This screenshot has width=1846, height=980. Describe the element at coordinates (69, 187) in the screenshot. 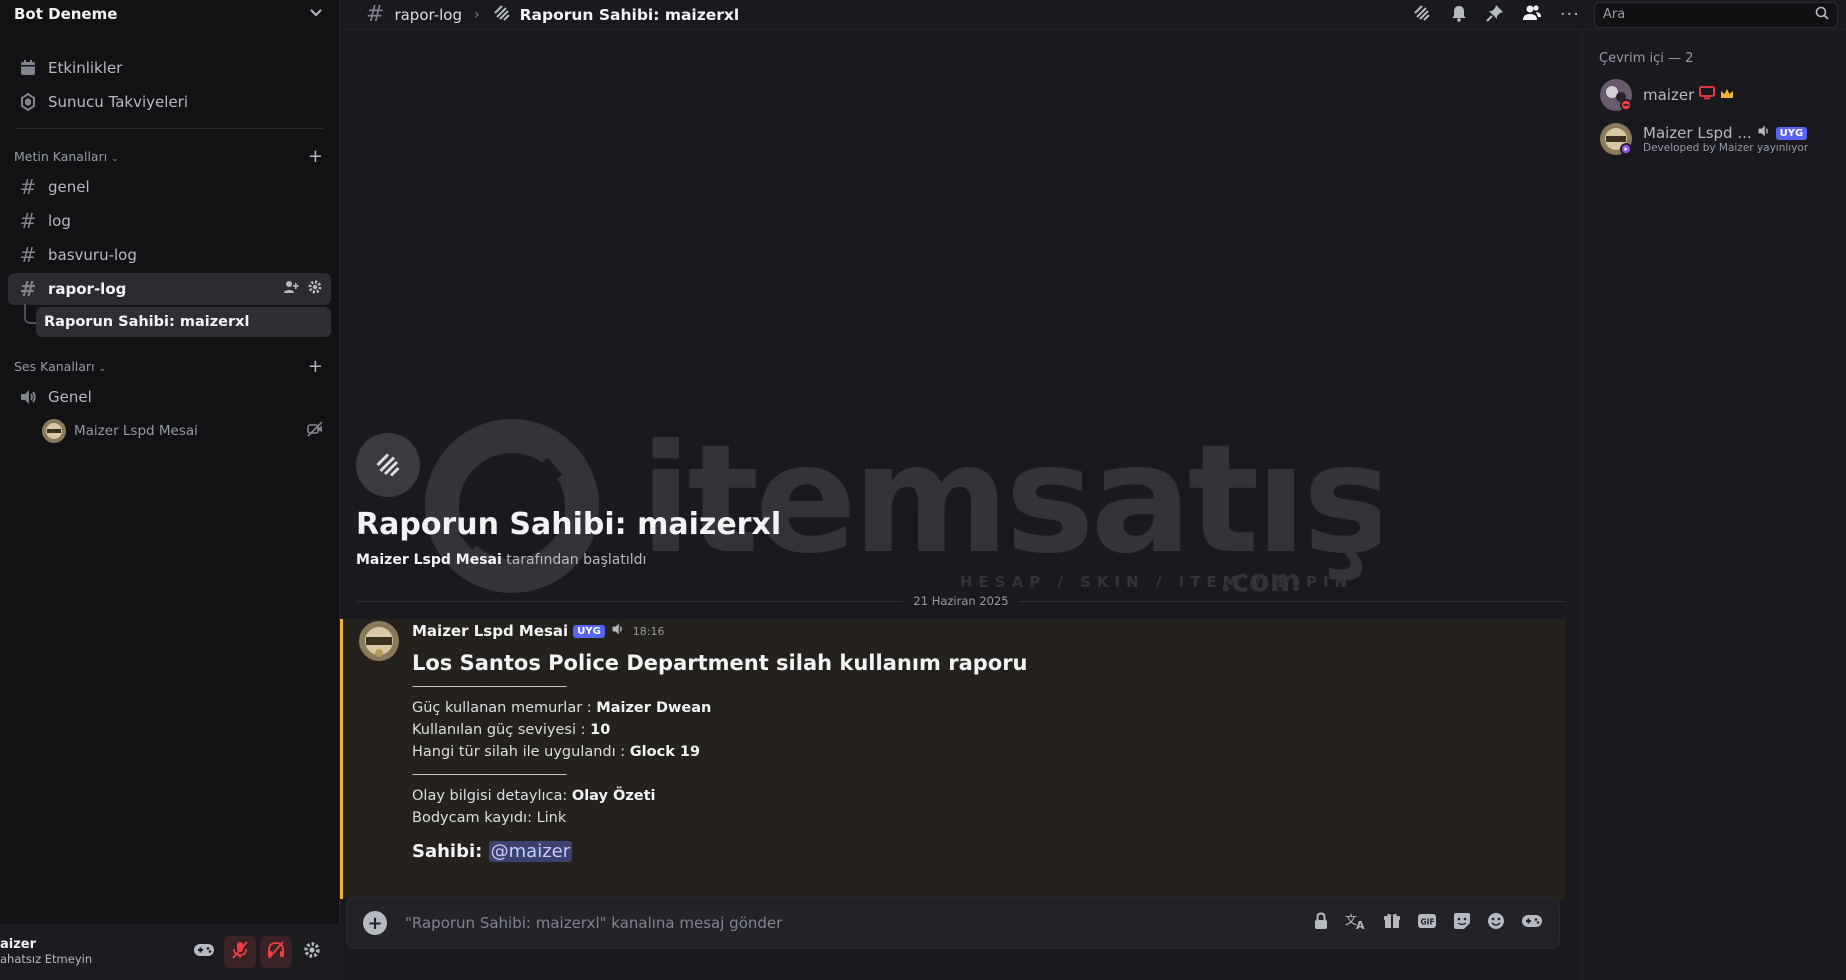

I see `channel-label: genel` at that location.